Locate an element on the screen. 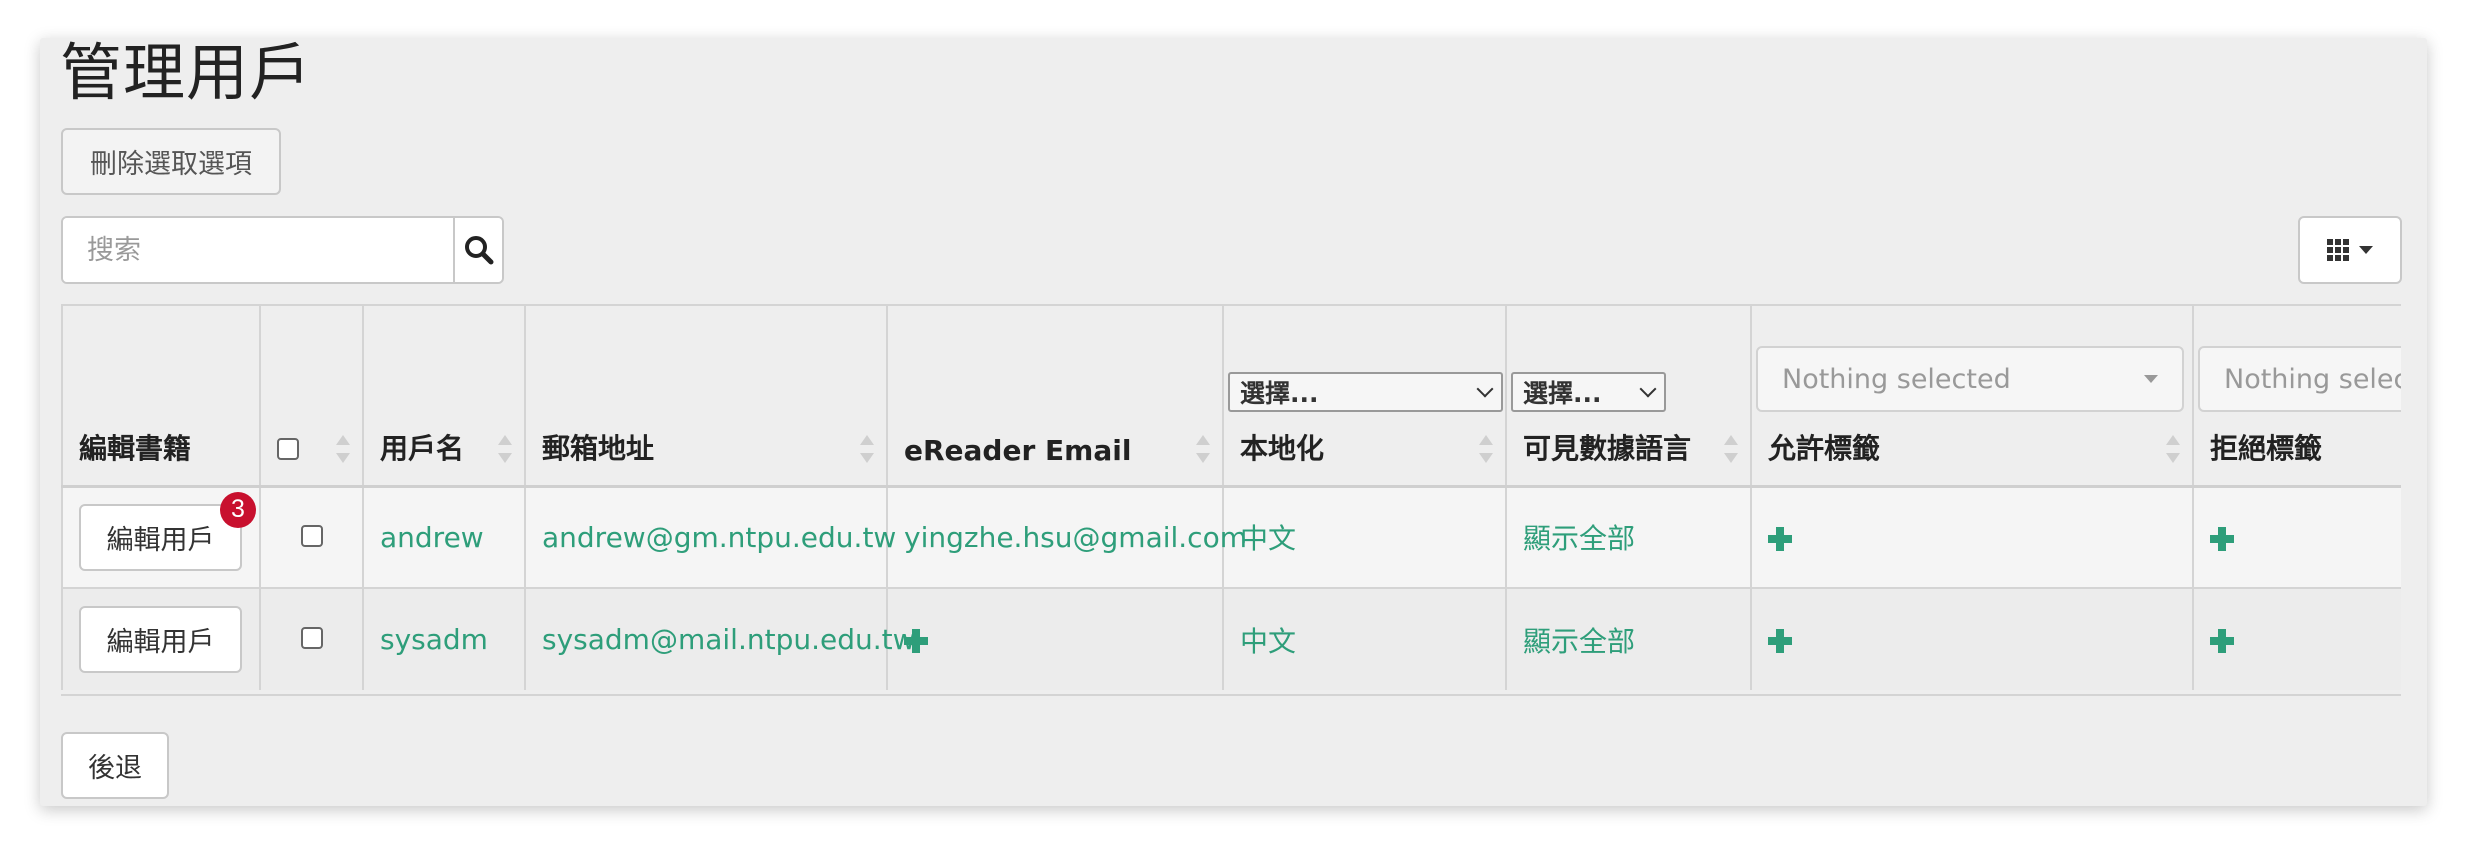 This screenshot has height=846, width=2468. column-toggle-button is located at coordinates (2350, 250).